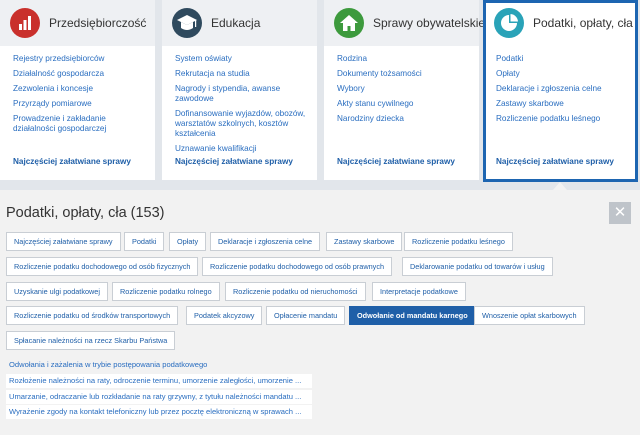  Describe the element at coordinates (166, 291) in the screenshot. I see `tag-button: Rozliczenie podatku rolnego` at that location.